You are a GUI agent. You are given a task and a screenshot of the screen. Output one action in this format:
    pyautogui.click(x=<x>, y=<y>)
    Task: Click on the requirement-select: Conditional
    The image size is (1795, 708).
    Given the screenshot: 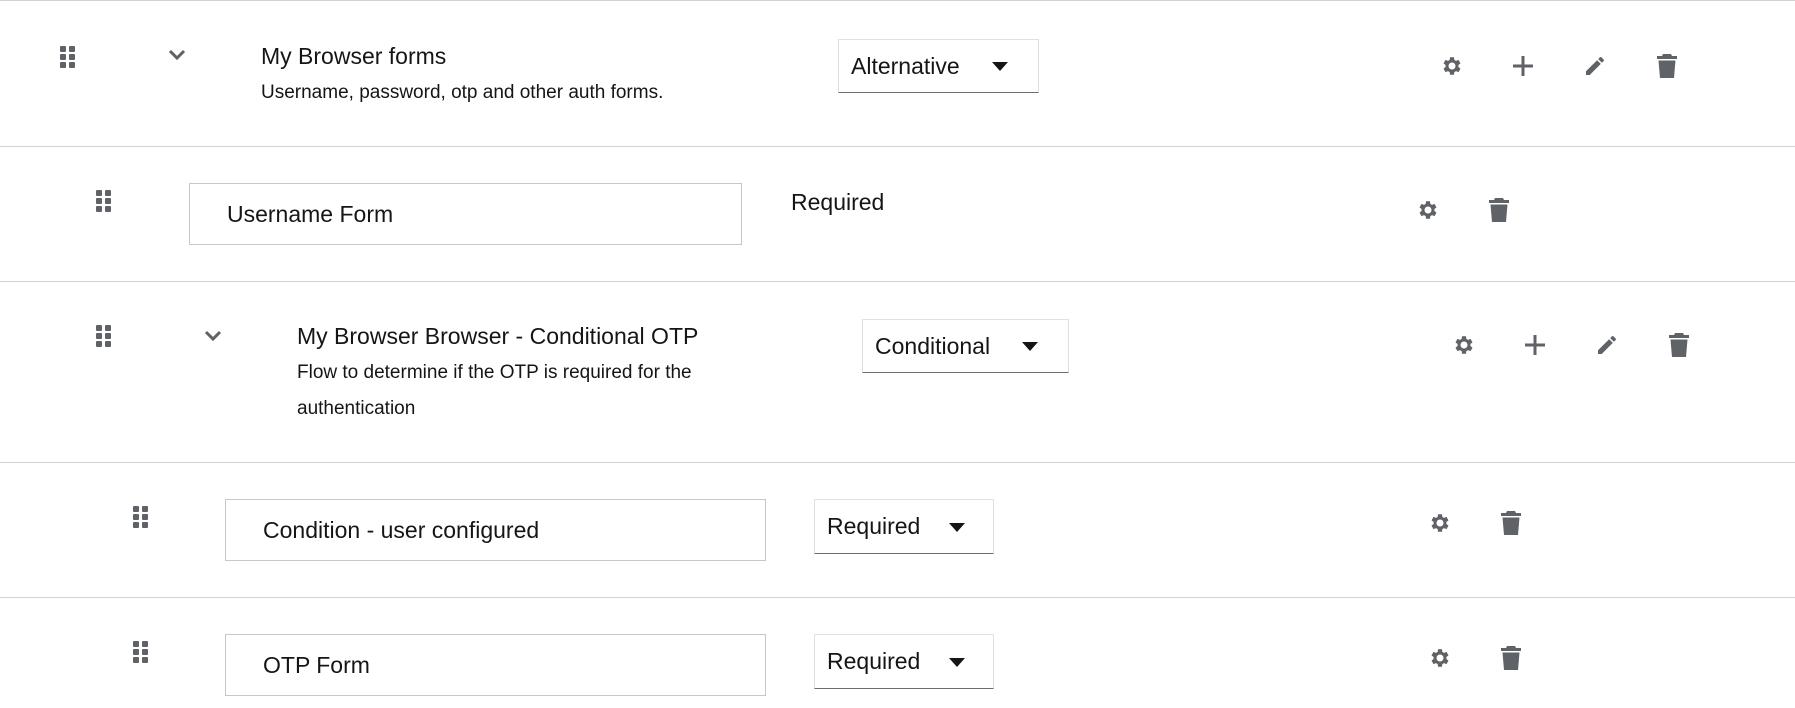 What is the action you would take?
    pyautogui.click(x=965, y=346)
    